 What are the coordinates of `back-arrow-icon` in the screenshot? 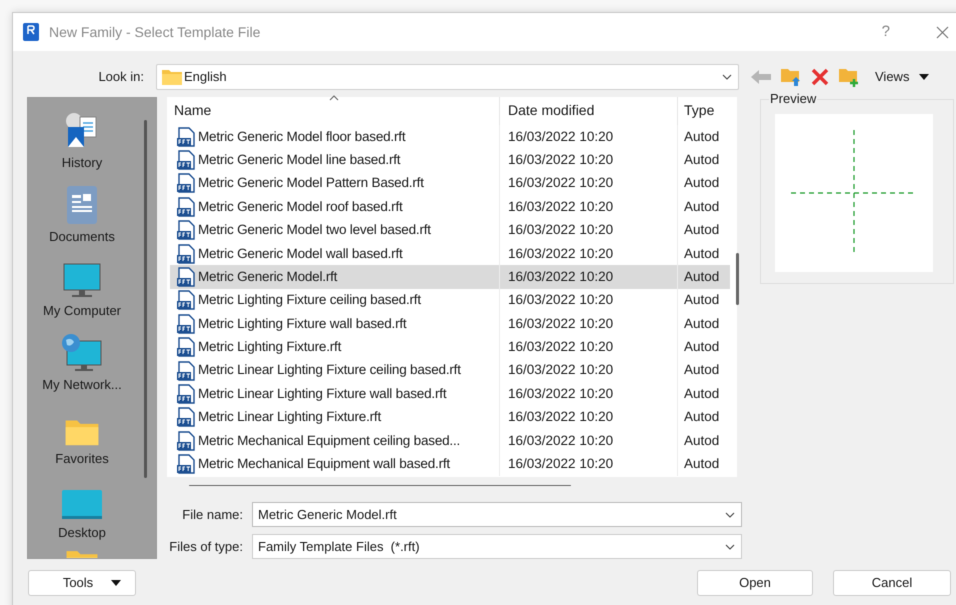 It's located at (761, 77).